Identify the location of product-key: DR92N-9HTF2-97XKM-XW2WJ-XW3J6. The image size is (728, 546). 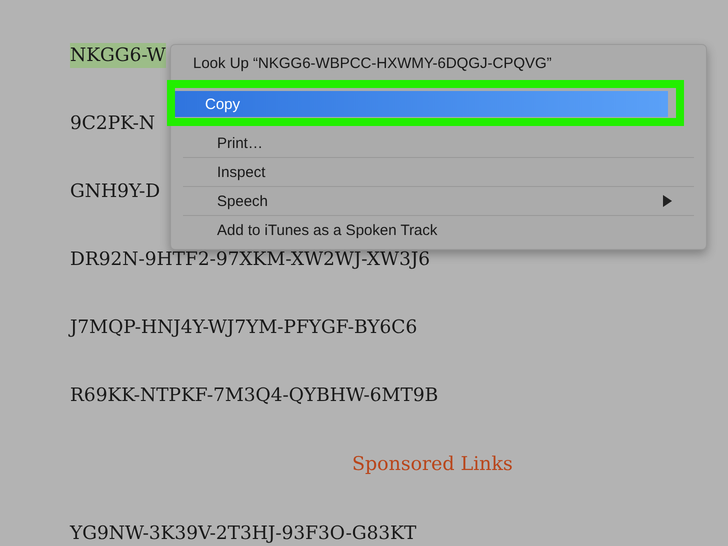
(250, 282).